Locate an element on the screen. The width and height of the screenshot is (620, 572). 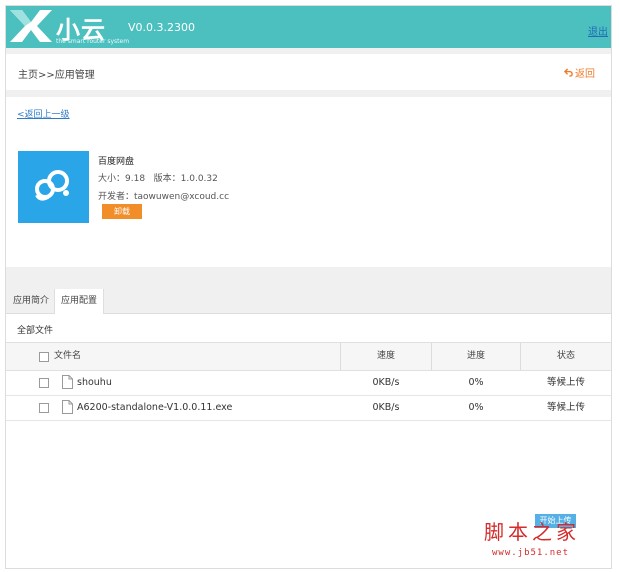
undo-arrow-icon is located at coordinates (568, 74).